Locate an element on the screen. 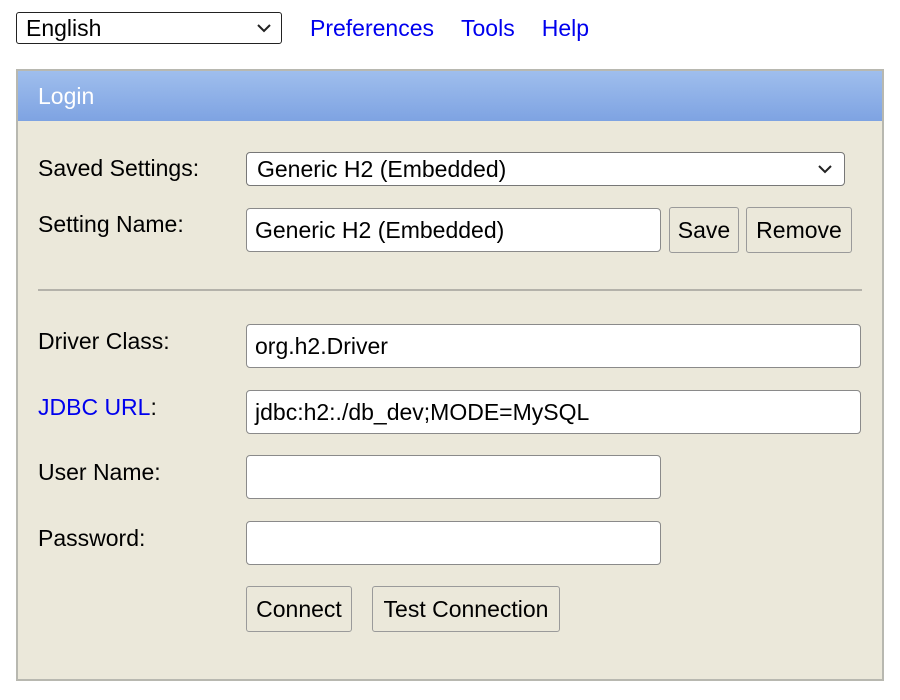  language-select: English is located at coordinates (149, 28).